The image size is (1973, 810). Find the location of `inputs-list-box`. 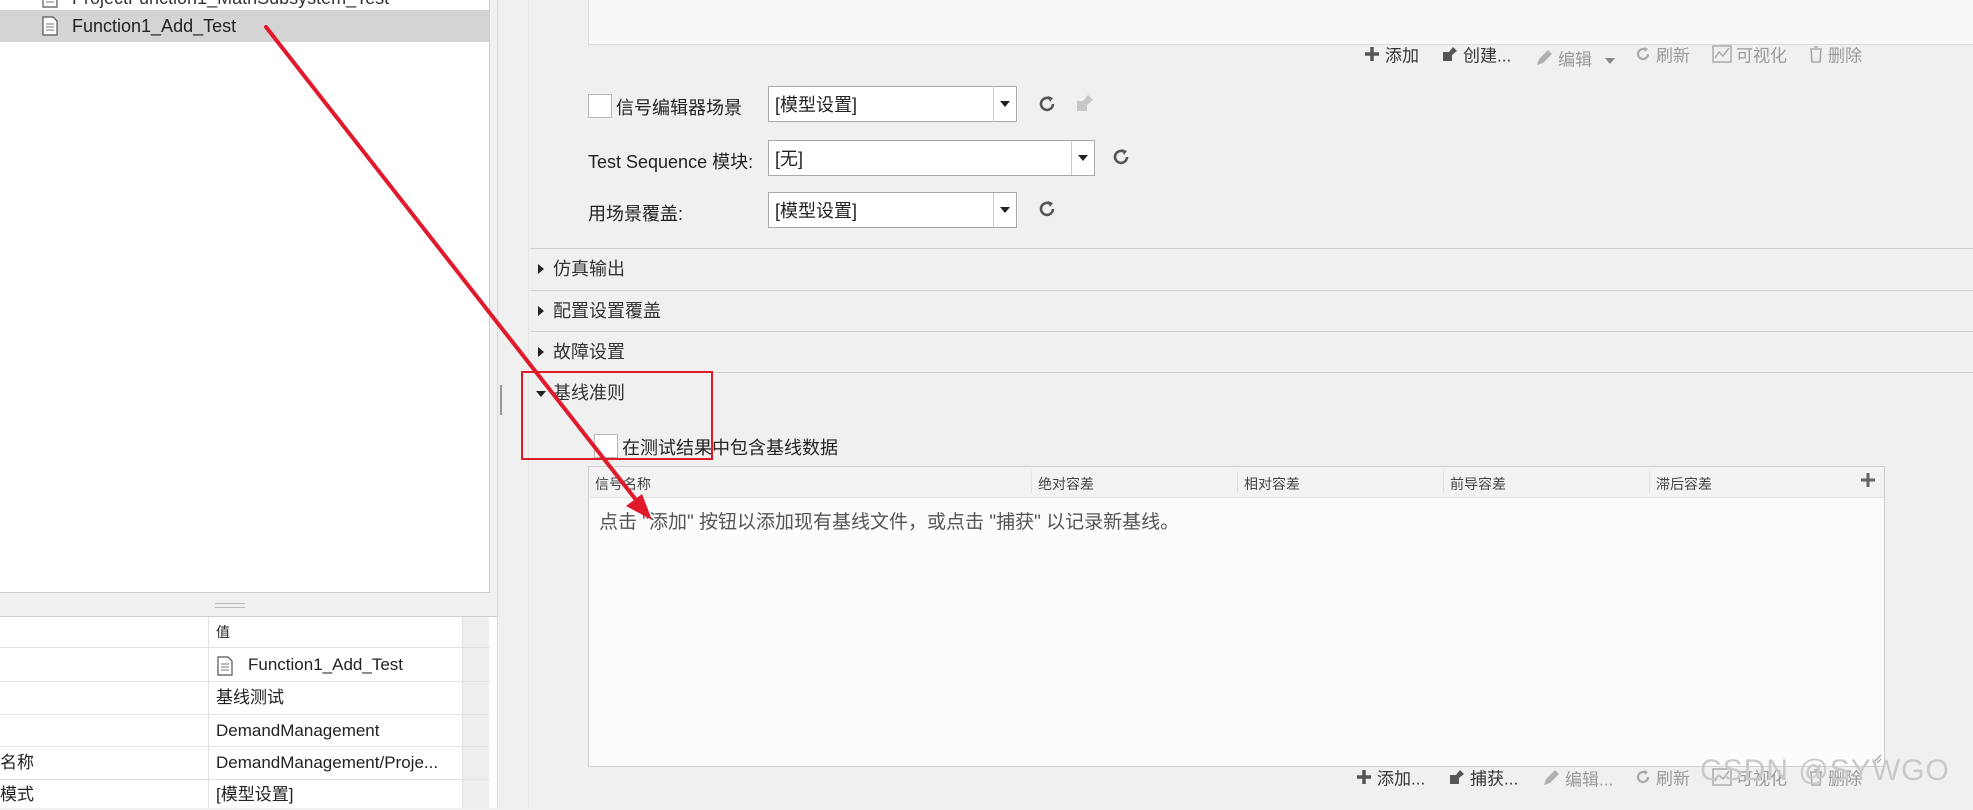

inputs-list-box is located at coordinates (1280, 22).